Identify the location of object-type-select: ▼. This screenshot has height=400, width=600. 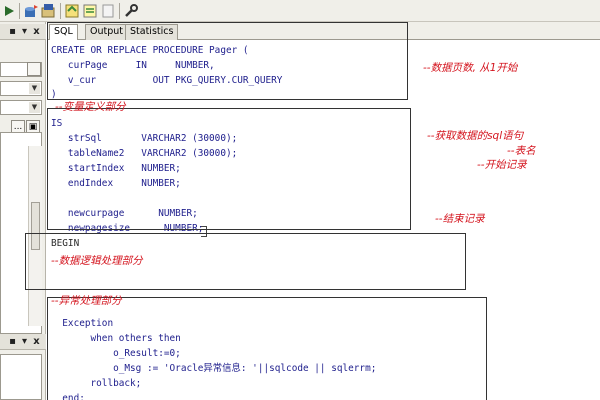
(21, 88).